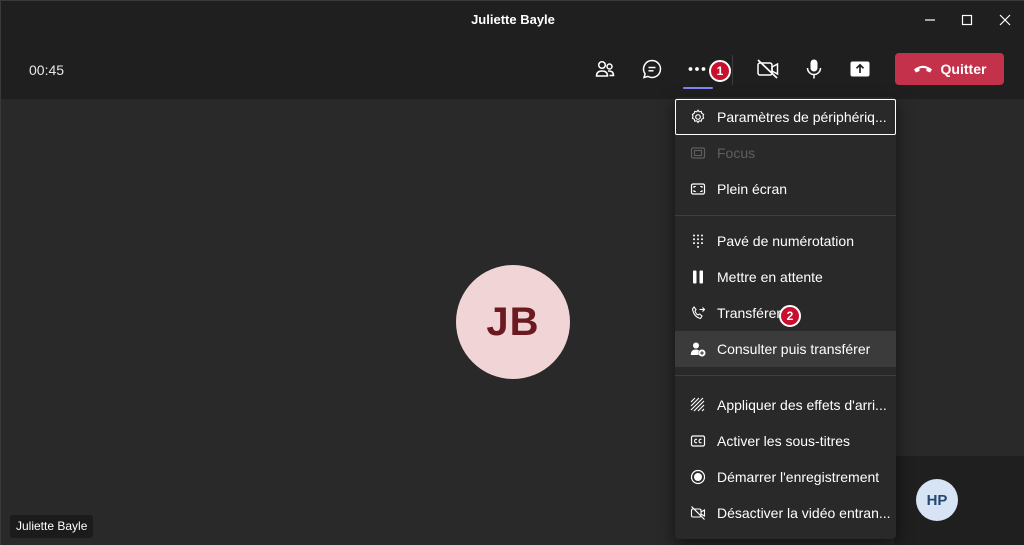  Describe the element at coordinates (52, 526) in the screenshot. I see `participant-name-tag: Juliette Bayle` at that location.